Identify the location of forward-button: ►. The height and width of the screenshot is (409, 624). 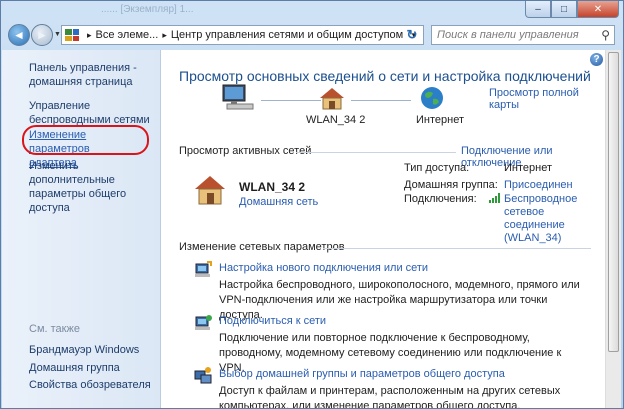
(42, 35).